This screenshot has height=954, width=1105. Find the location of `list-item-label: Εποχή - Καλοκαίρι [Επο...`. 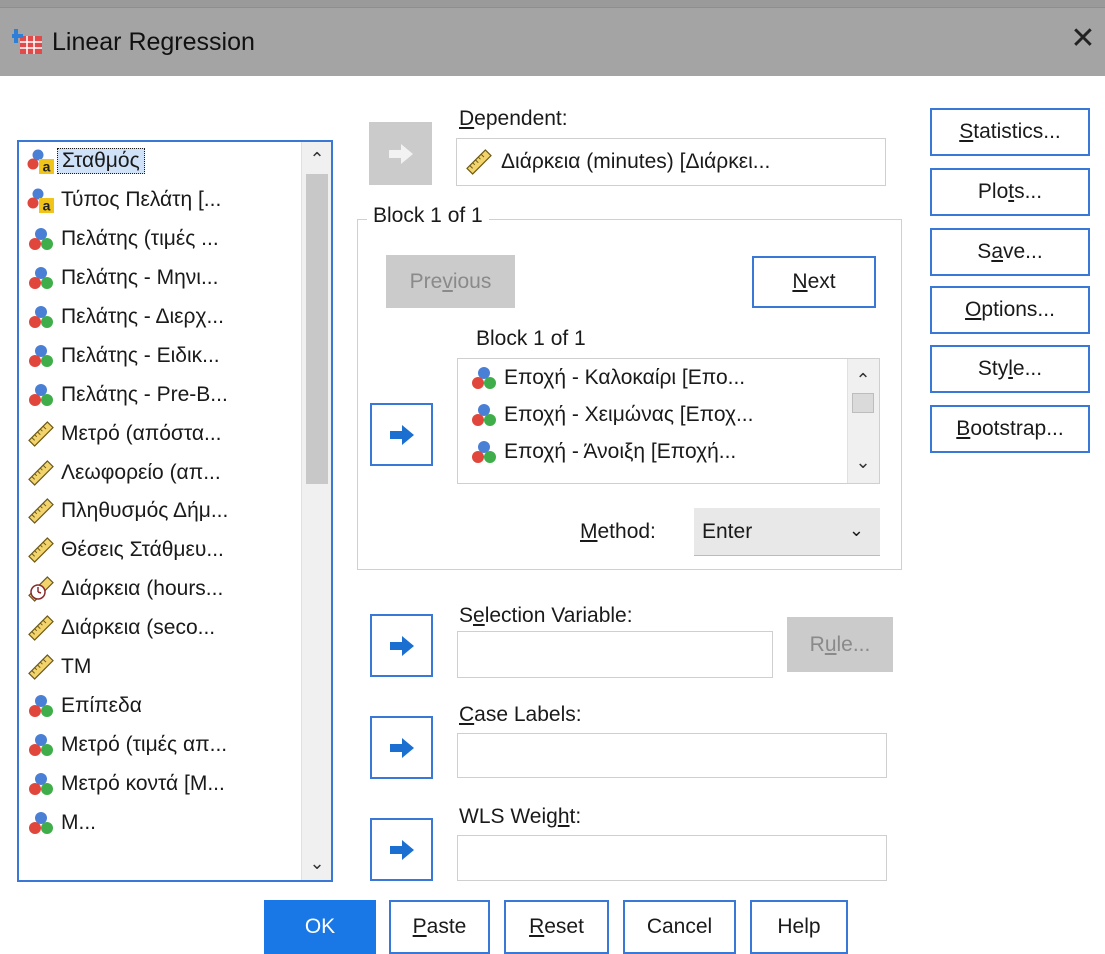

list-item-label: Εποχή - Καλοκαίρι [Επο... is located at coordinates (625, 377).